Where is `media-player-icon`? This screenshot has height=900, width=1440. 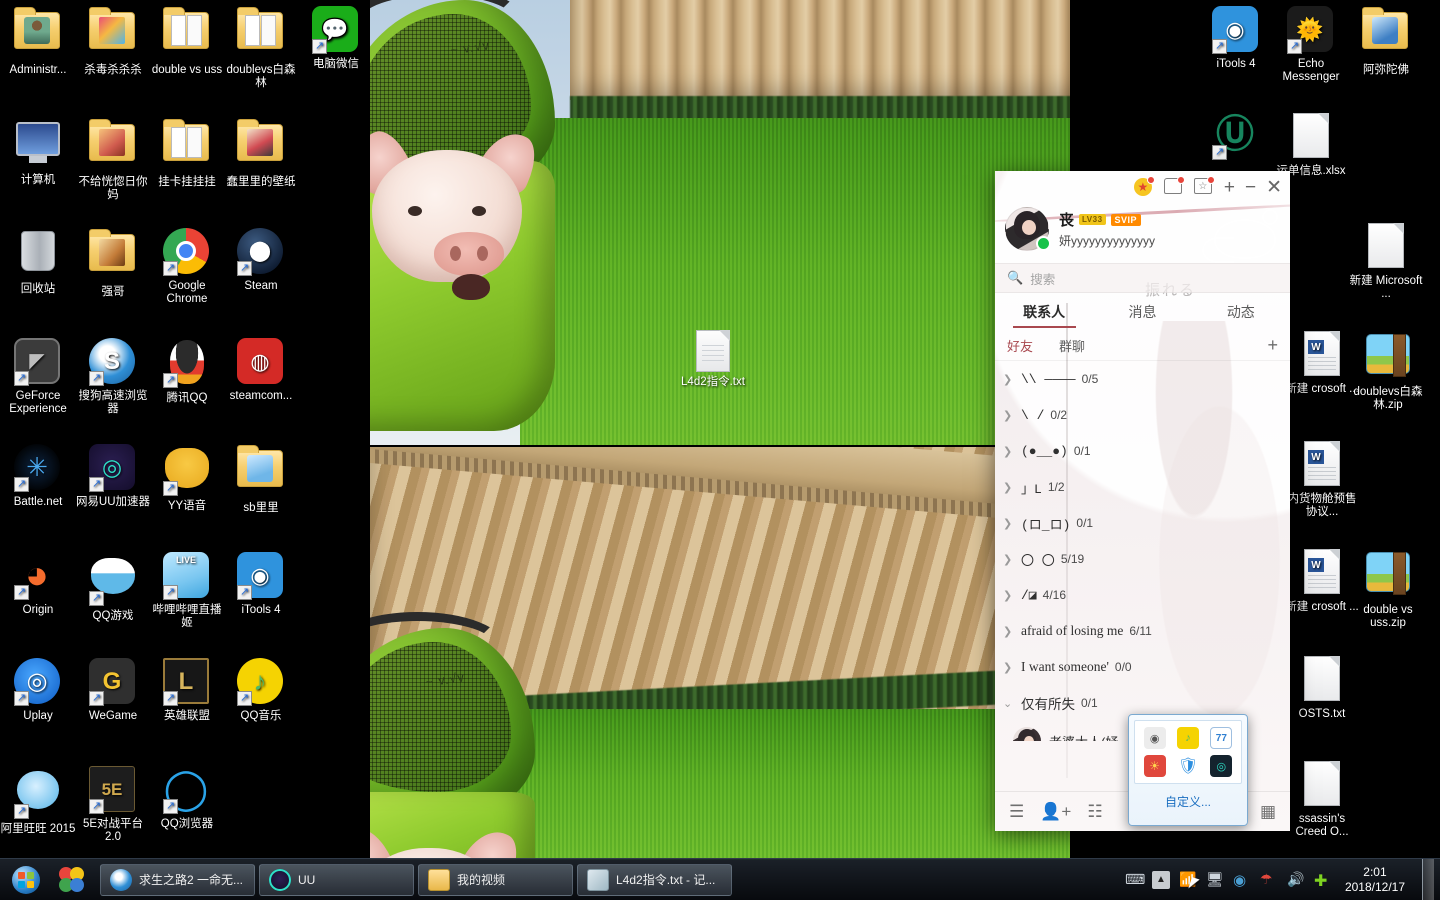 media-player-icon is located at coordinates (72, 880).